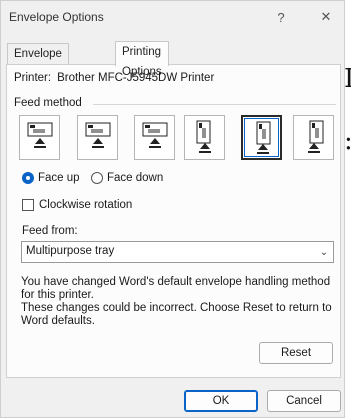 The width and height of the screenshot is (351, 418). I want to click on face-down-radio: Face down, so click(127, 178).